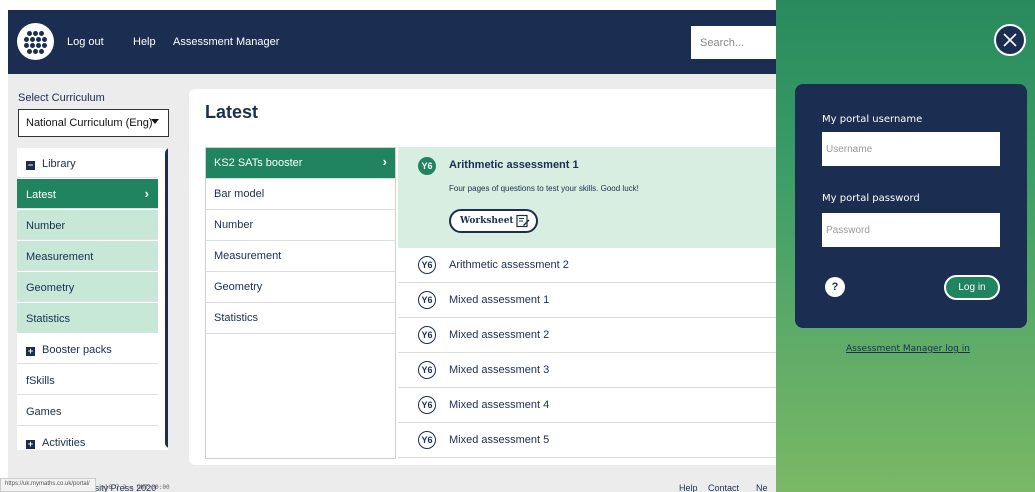 The image size is (1035, 492). I want to click on minus-square-icon: −, so click(30, 165).